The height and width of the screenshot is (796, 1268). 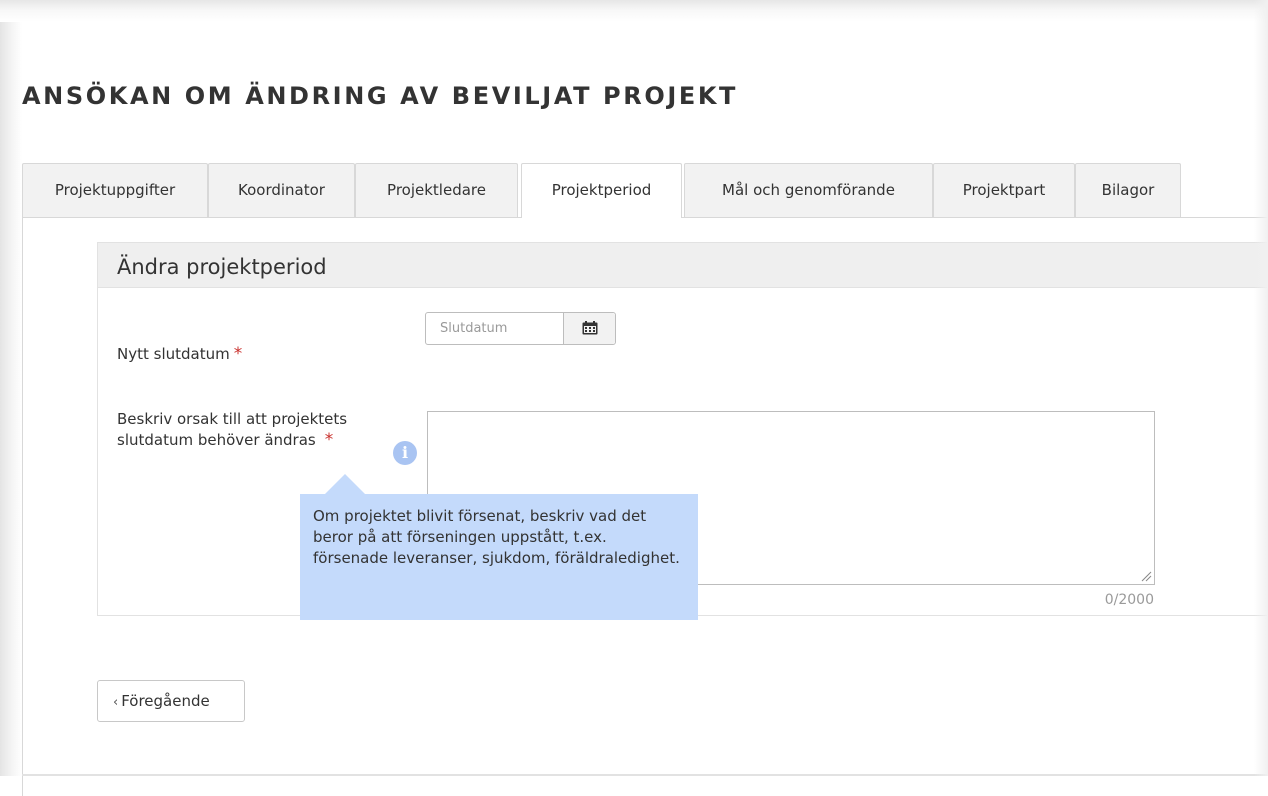 I want to click on chevron-left-icon: ‹, so click(x=116, y=702).